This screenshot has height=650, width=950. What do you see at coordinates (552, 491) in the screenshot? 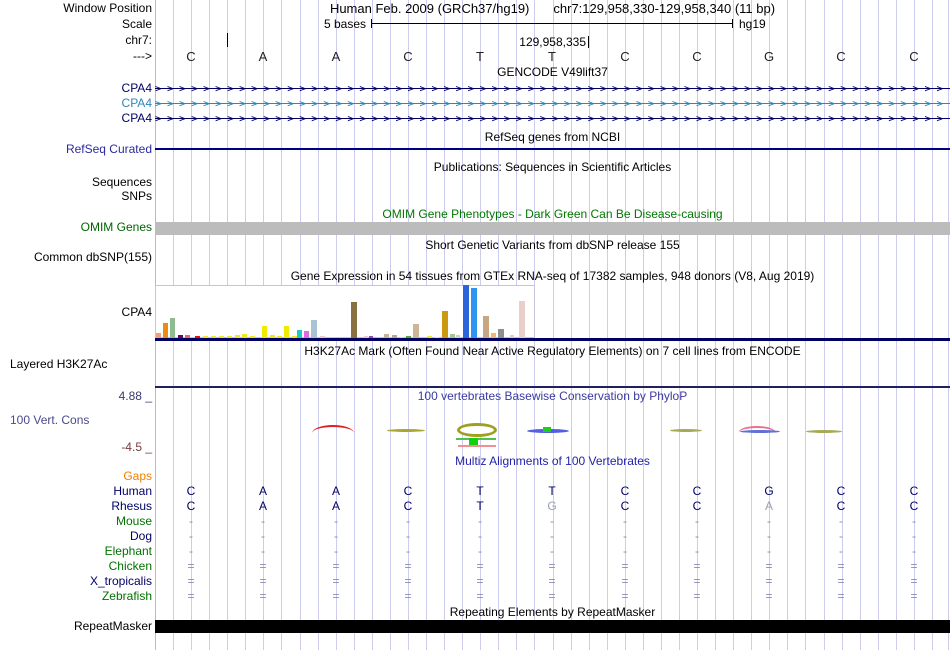
I see `multiz-cell: T` at bounding box center [552, 491].